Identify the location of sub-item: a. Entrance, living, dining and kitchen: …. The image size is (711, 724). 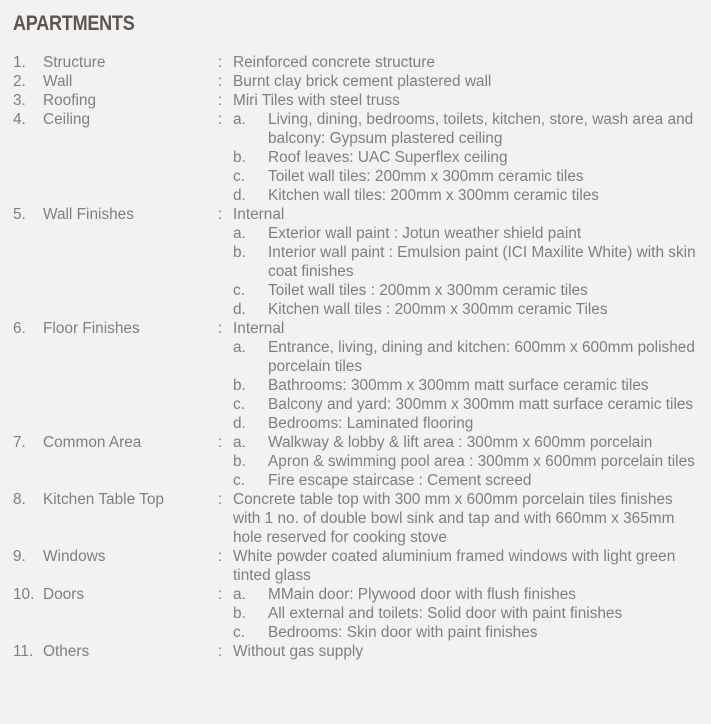
(468, 357).